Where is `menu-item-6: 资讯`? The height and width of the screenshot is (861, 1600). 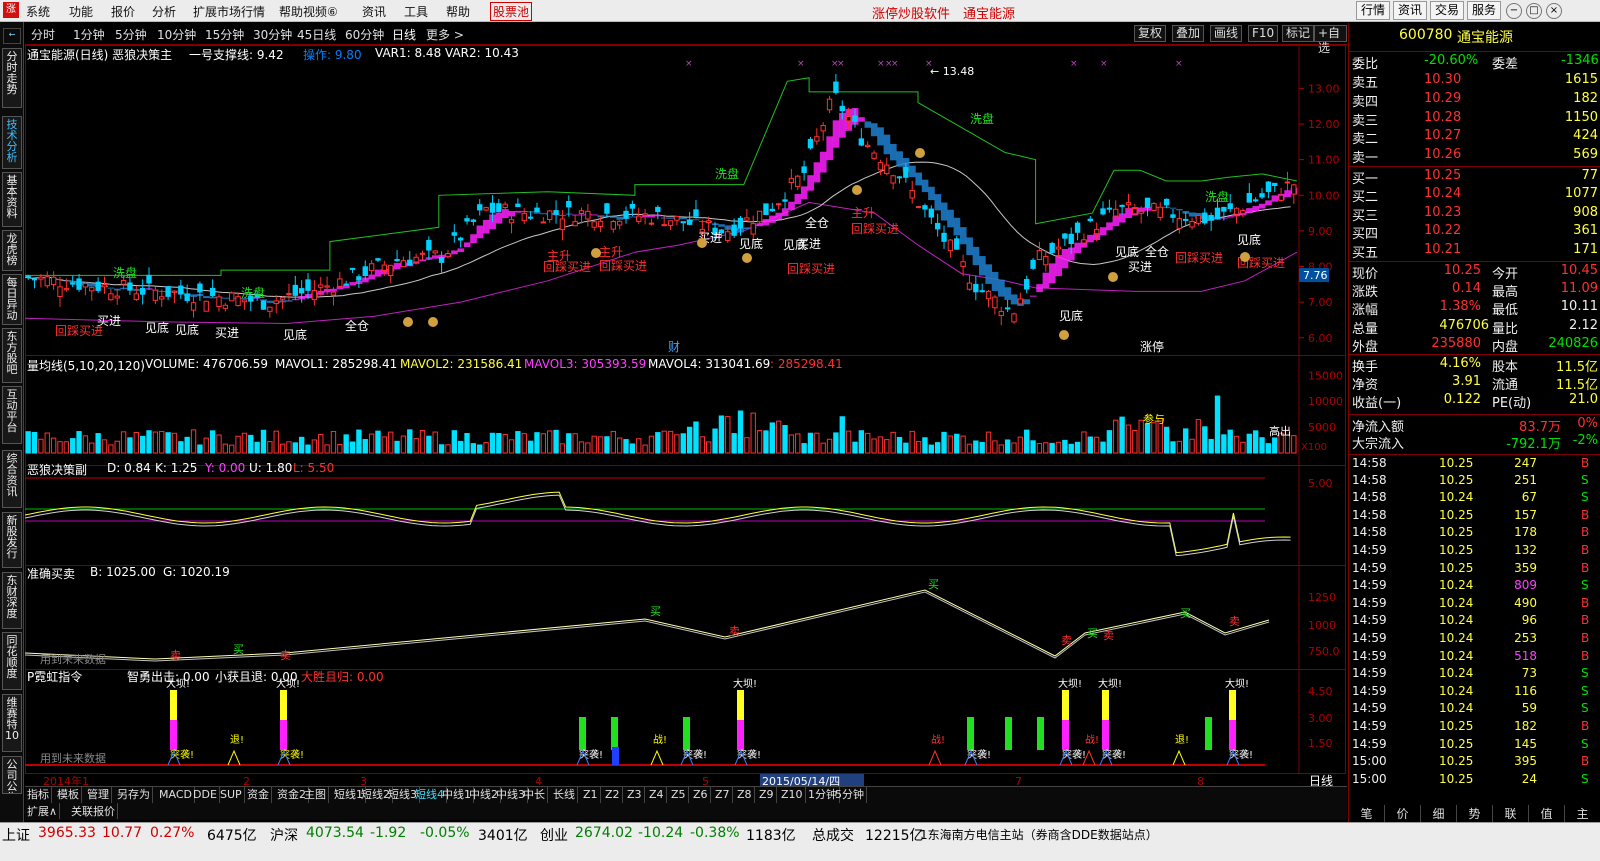
menu-item-6: 资讯 is located at coordinates (374, 11).